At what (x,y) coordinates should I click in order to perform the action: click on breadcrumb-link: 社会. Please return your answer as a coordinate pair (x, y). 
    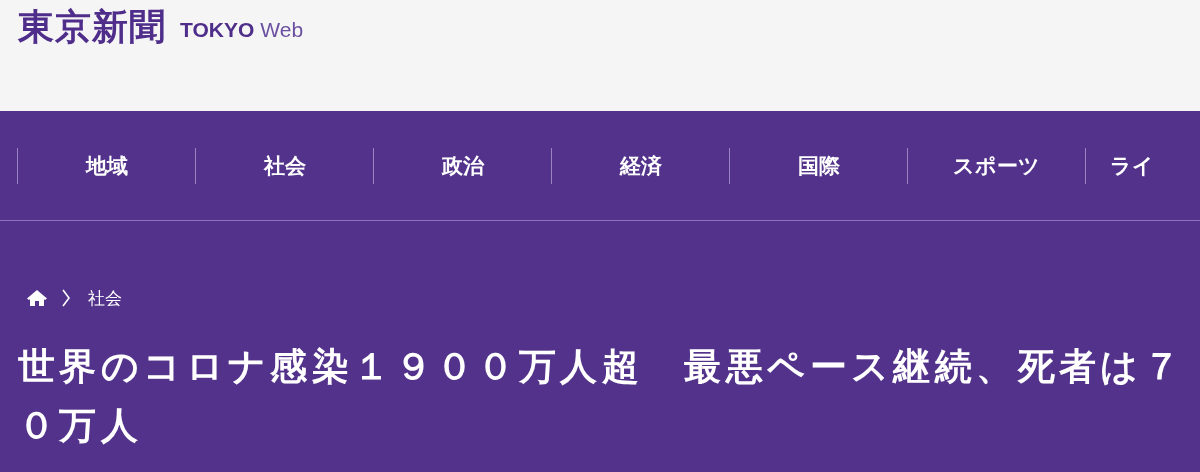
    Looking at the image, I should click on (105, 298).